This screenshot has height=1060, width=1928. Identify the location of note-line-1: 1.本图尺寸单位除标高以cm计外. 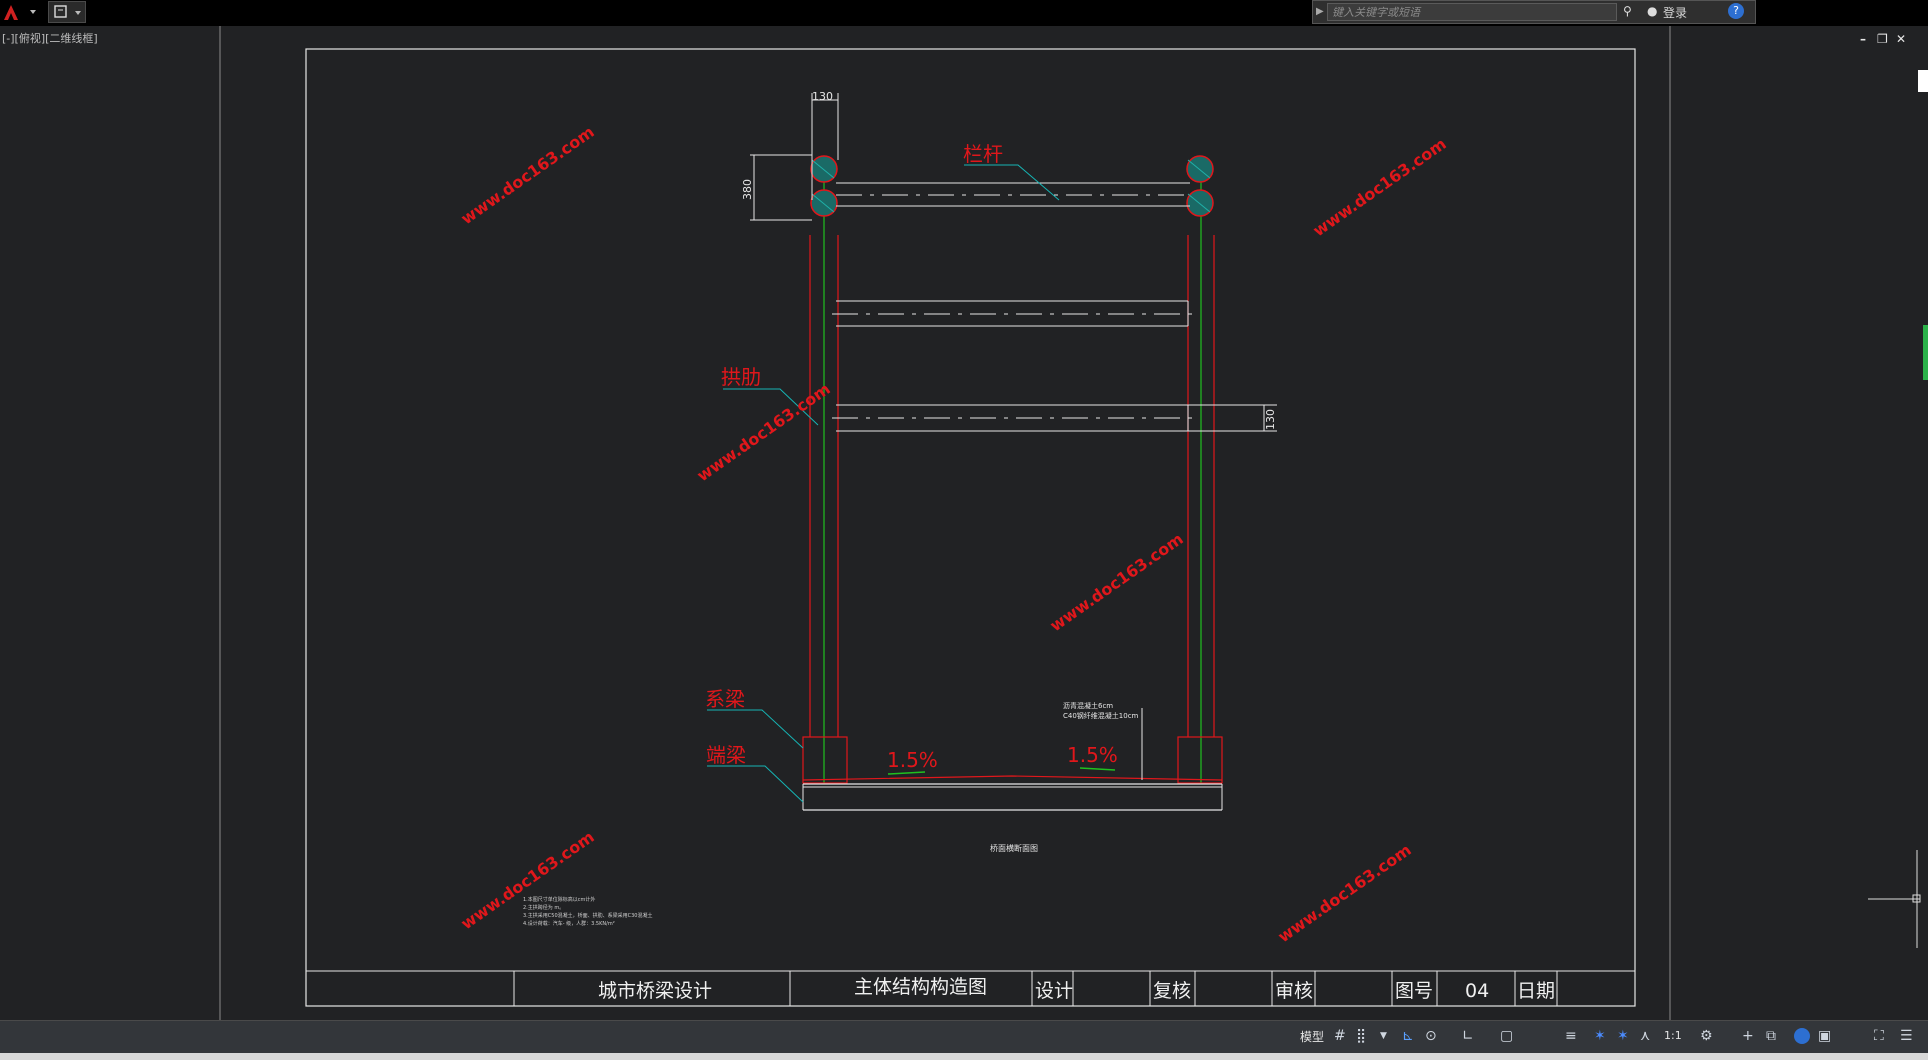
(559, 899).